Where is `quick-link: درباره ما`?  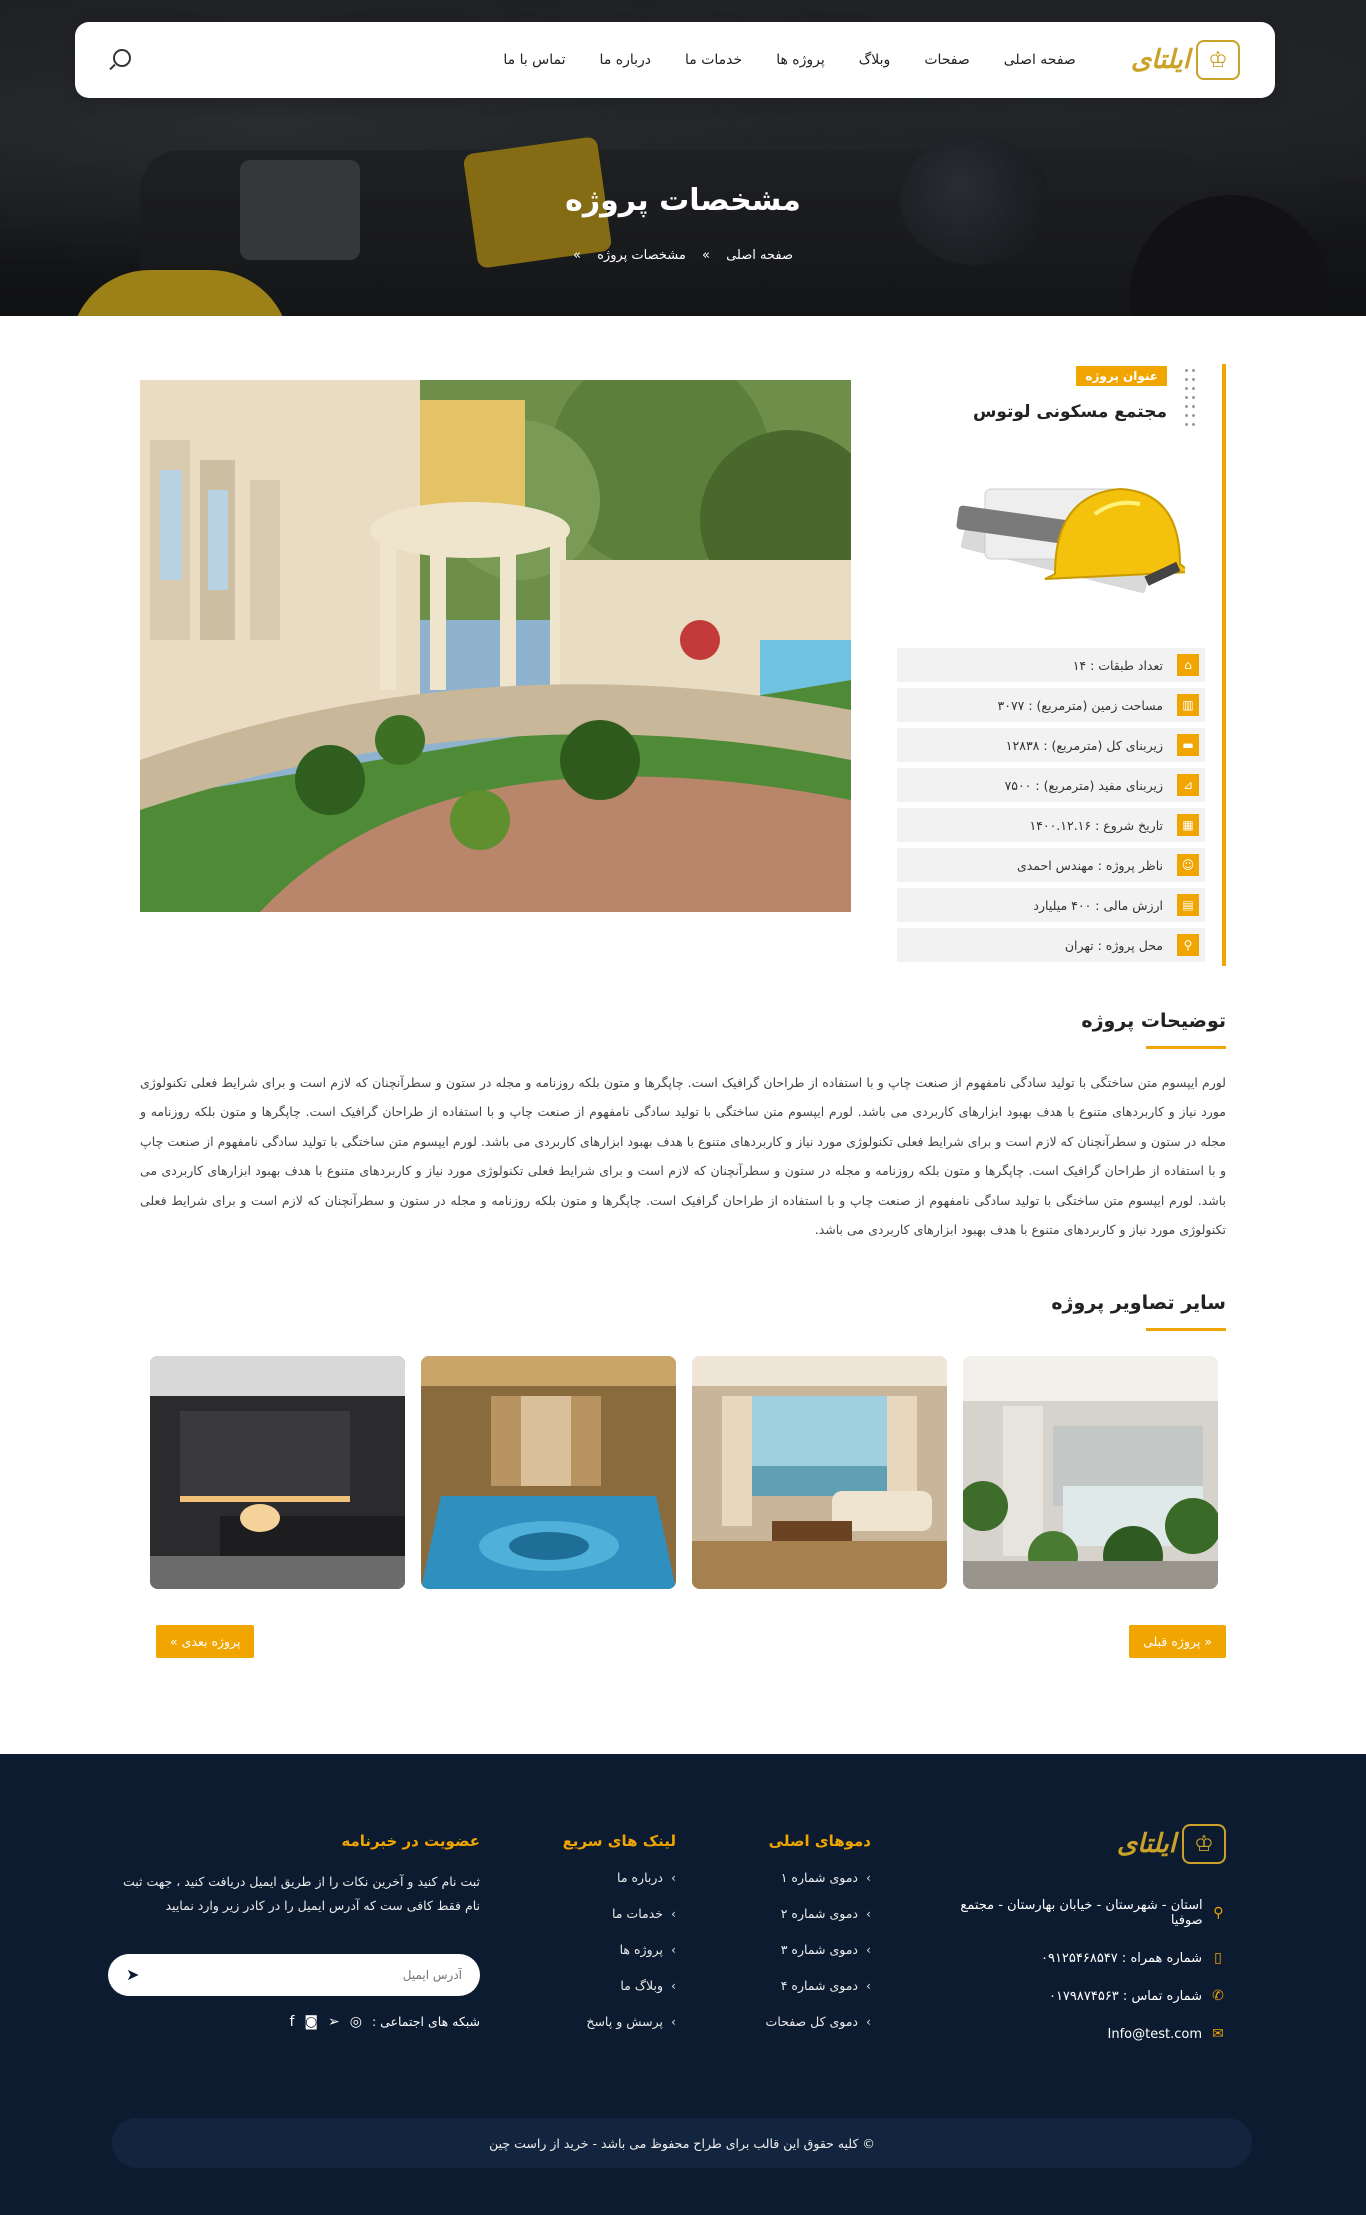 quick-link: درباره ما is located at coordinates (619, 1877).